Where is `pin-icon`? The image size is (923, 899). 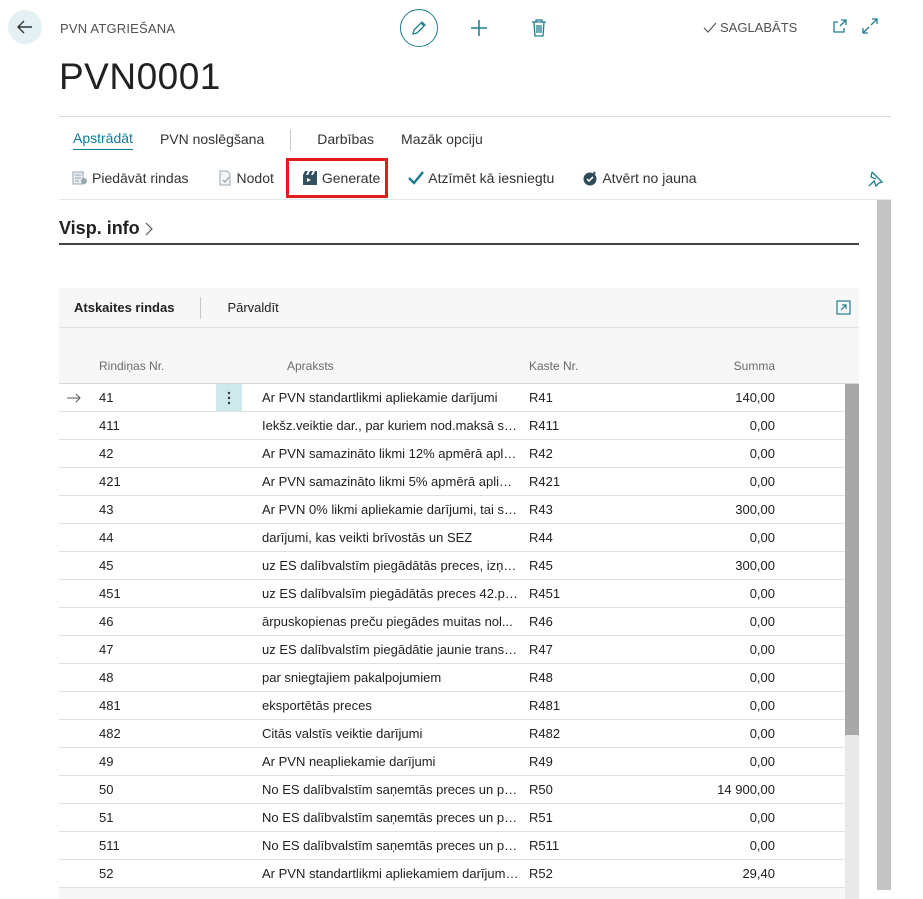 pin-icon is located at coordinates (875, 179).